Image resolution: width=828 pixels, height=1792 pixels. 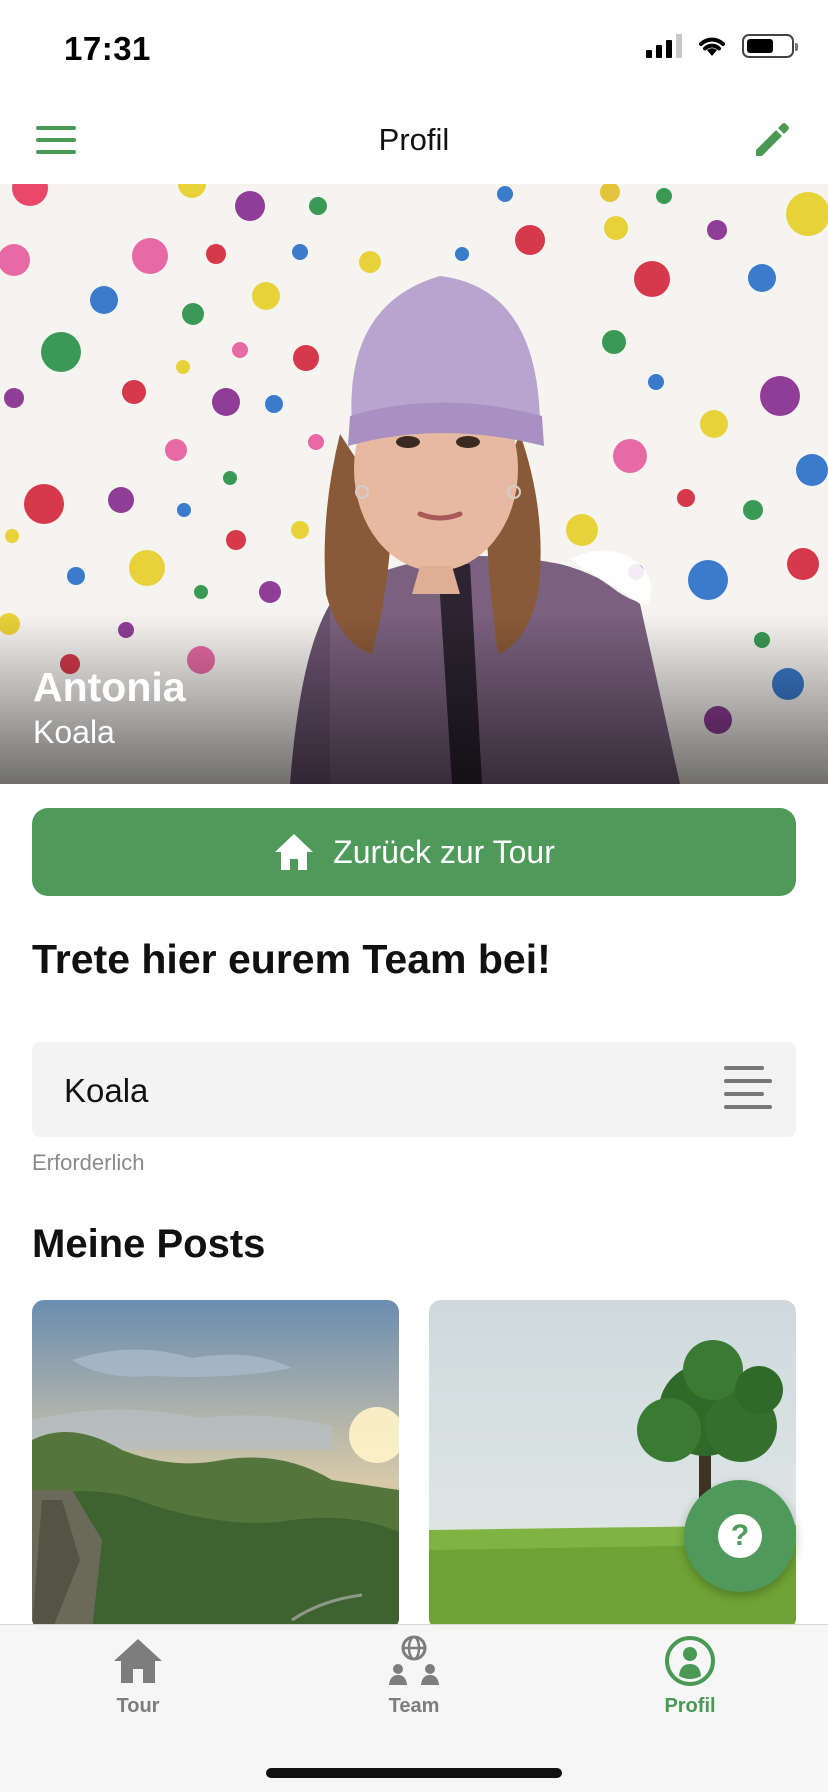 What do you see at coordinates (138, 1706) in the screenshot?
I see `tab-tour-label: Tour` at bounding box center [138, 1706].